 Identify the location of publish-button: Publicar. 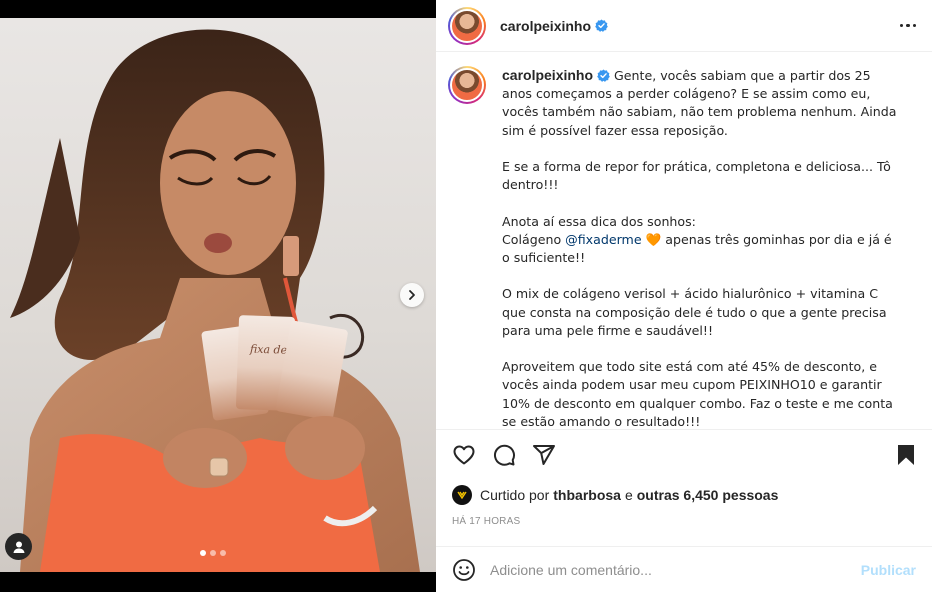
(888, 570).